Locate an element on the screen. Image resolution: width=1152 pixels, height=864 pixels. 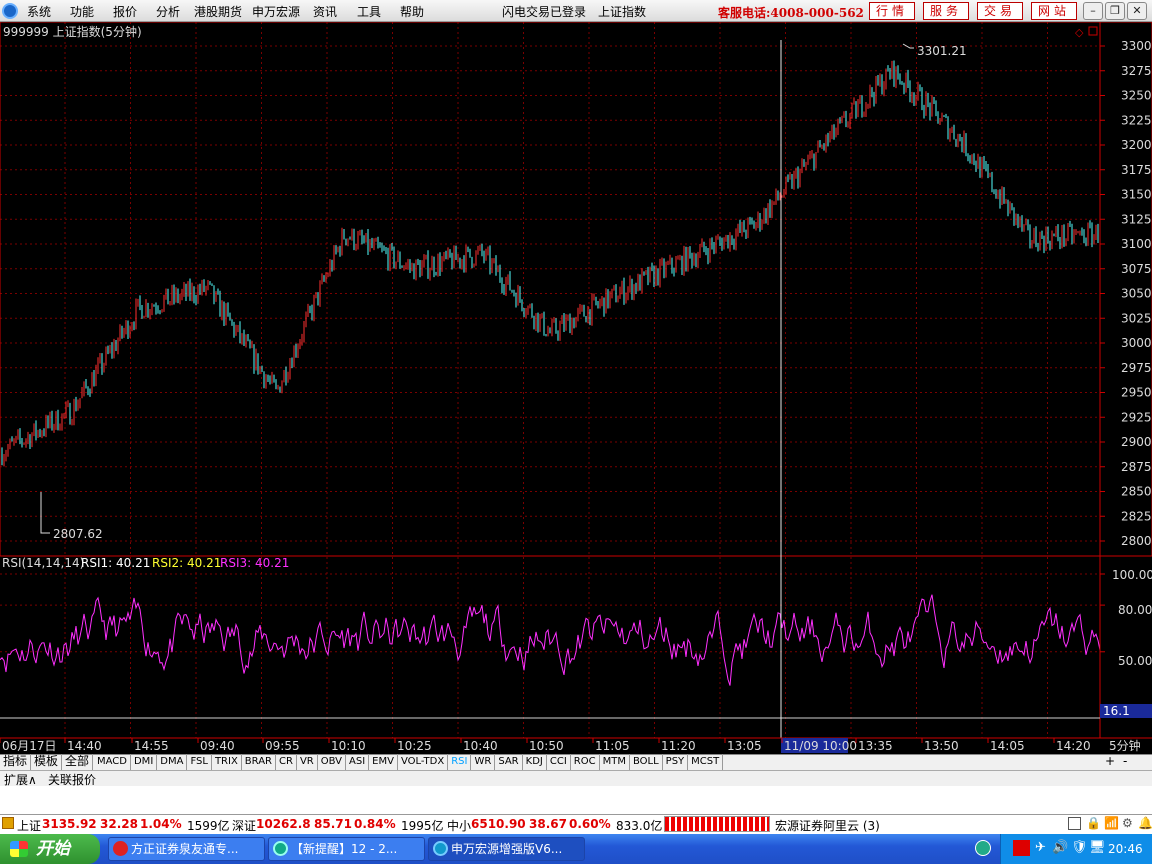
network-icon: ✈ is located at coordinates (1040, 847).